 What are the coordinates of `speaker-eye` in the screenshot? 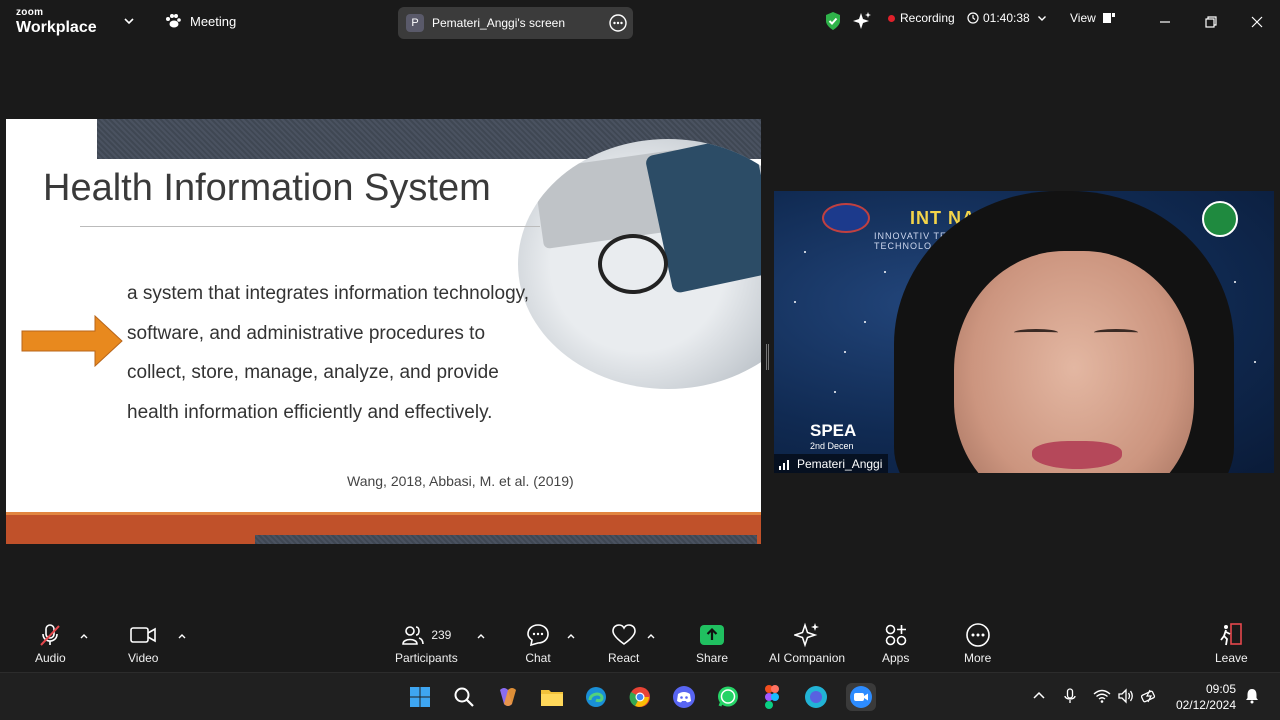 It's located at (1116, 332).